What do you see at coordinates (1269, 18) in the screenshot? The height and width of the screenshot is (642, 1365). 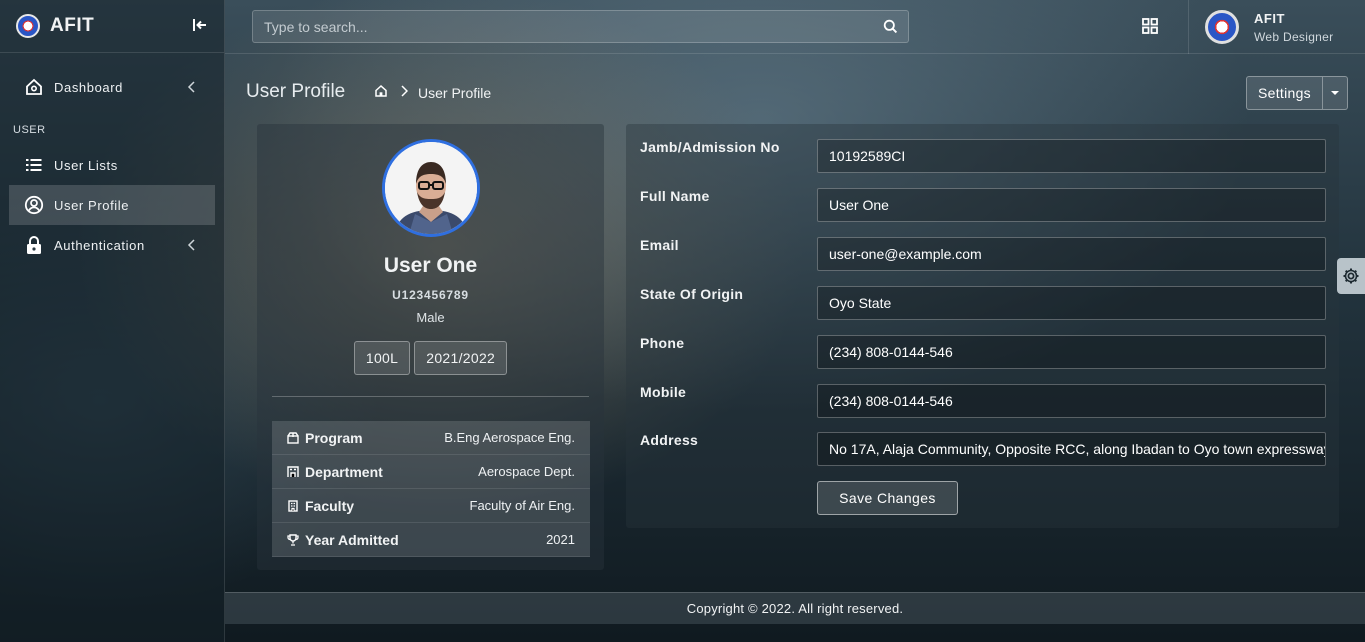 I see `user-name: AFIT` at bounding box center [1269, 18].